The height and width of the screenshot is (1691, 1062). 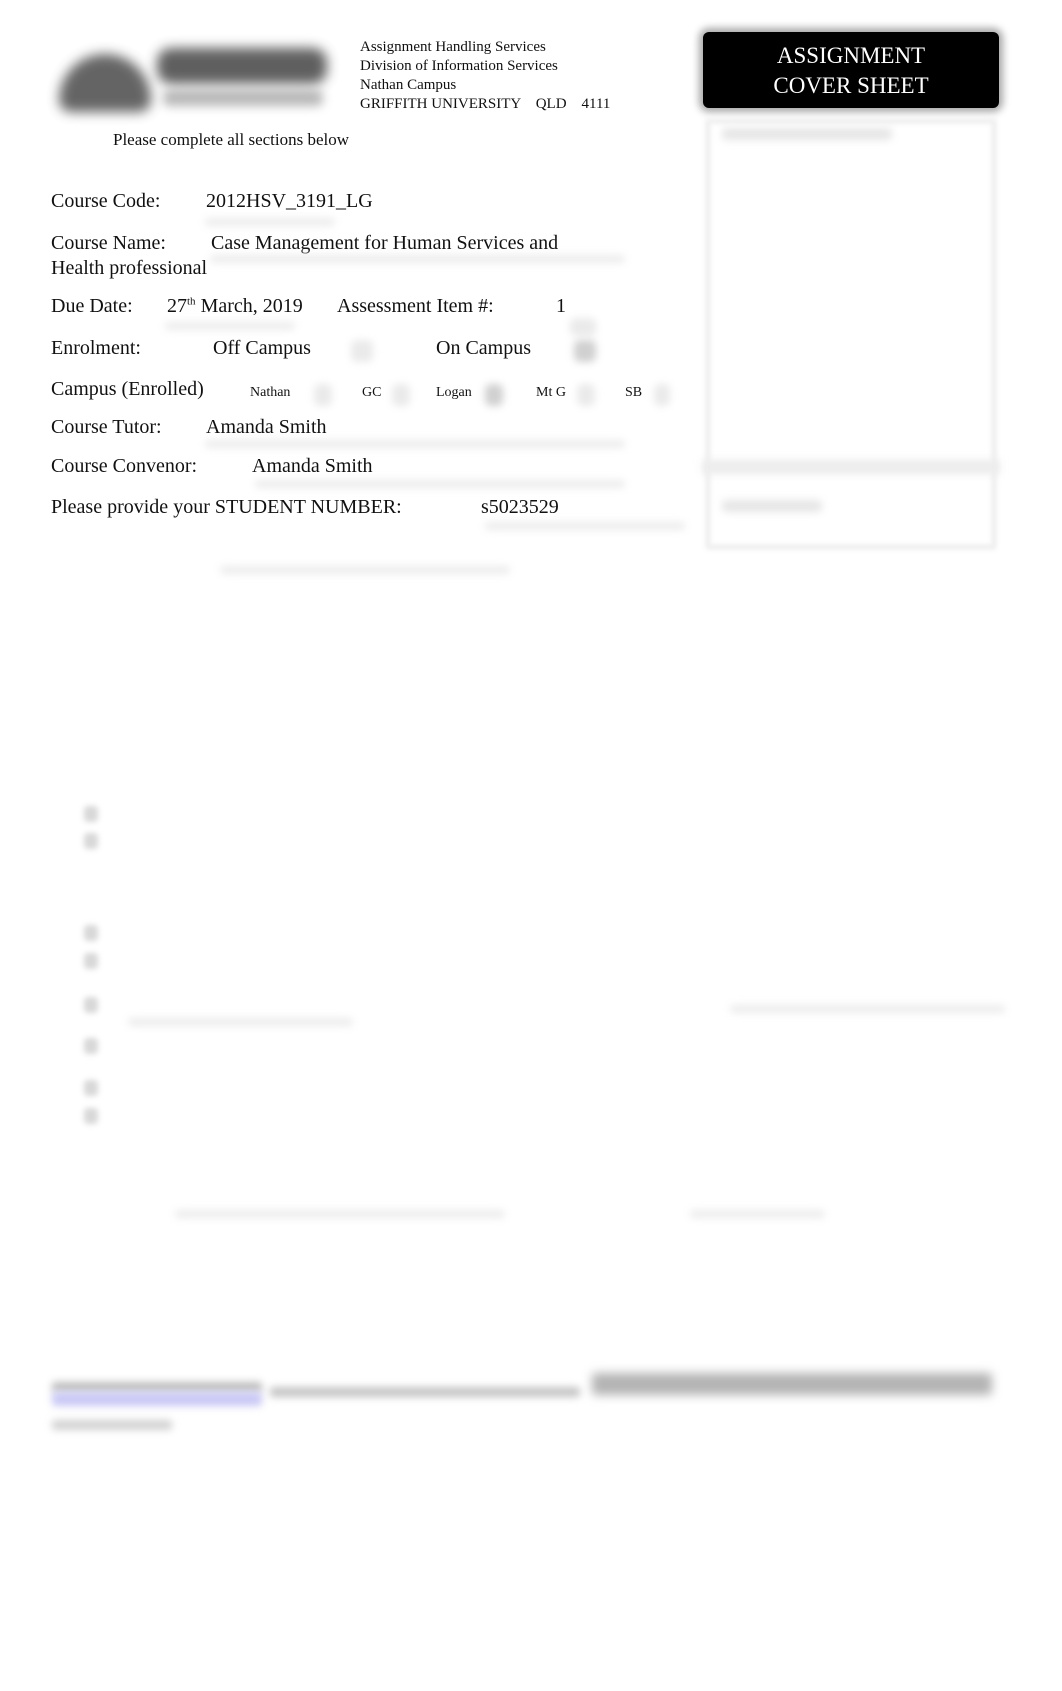 I want to click on due-date-label: Due Date:, so click(x=92, y=306).